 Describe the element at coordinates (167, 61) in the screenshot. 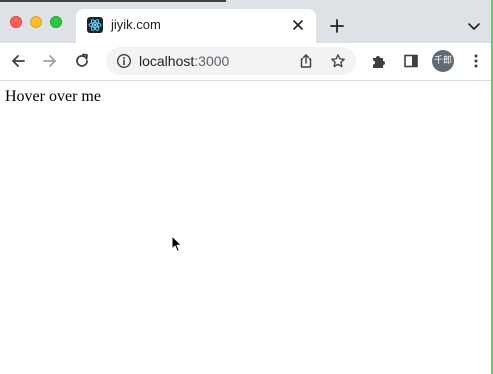

I see `url-host: localhost` at that location.